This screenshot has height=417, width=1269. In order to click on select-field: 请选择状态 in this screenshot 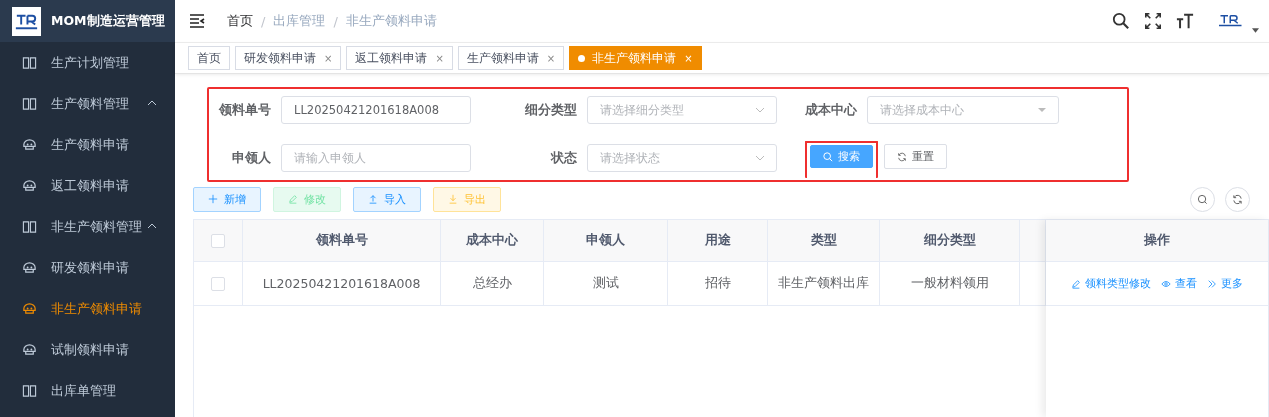, I will do `click(682, 158)`.